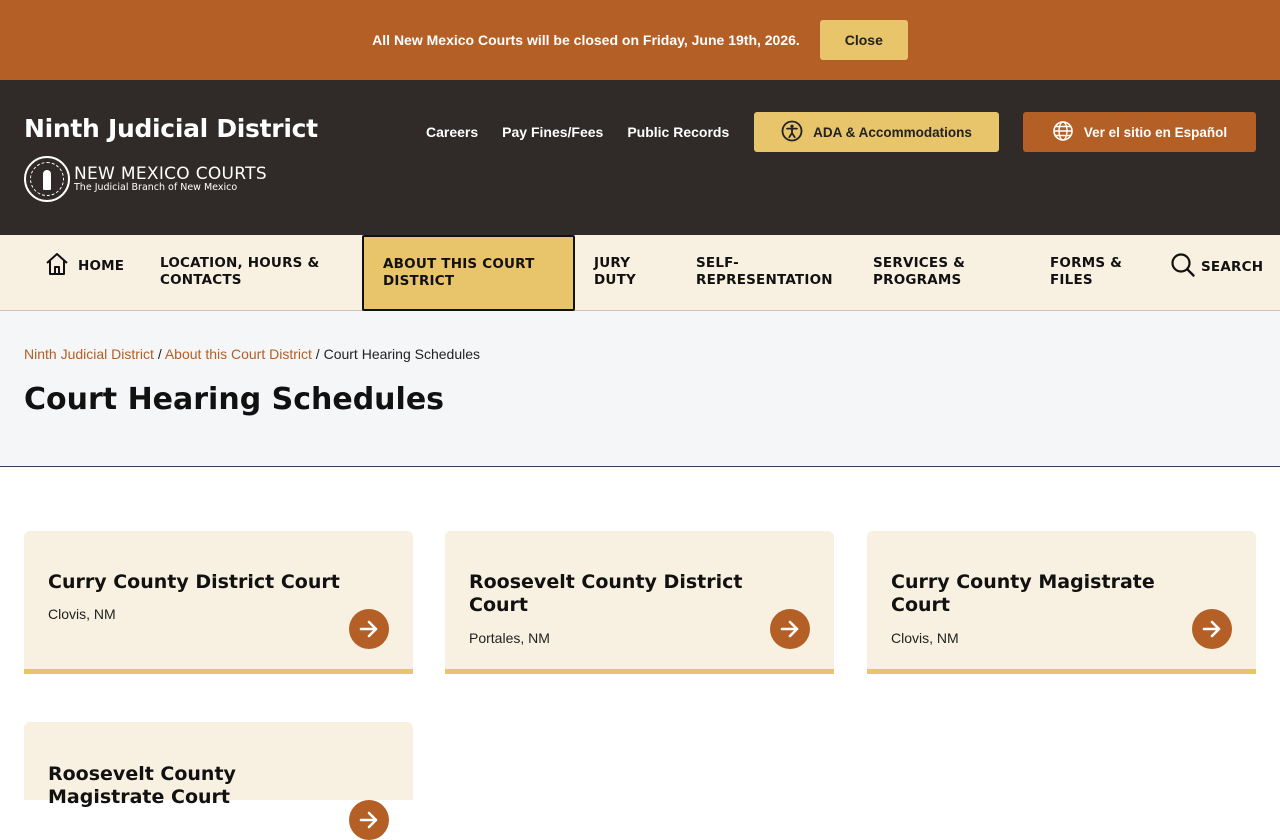  I want to click on card-title: Roosevelt County District Court, so click(606, 593).